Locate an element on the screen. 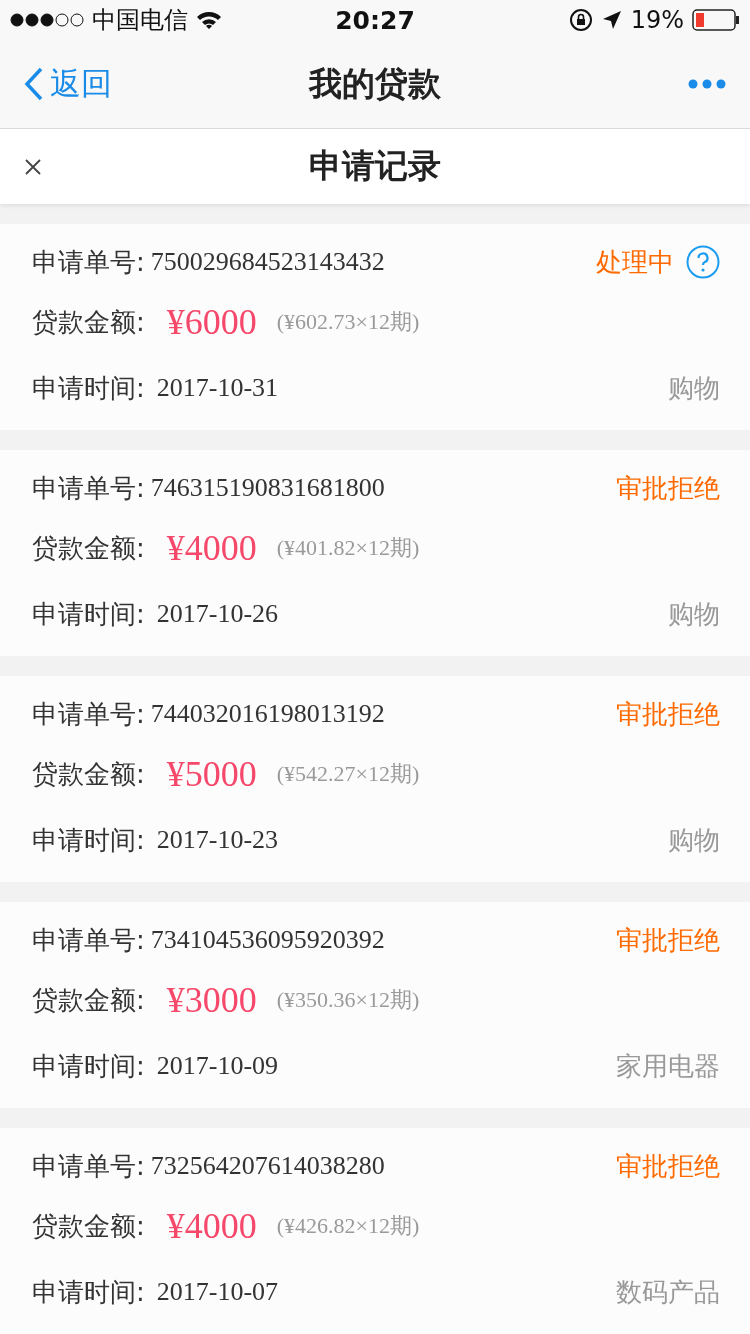  more-icon is located at coordinates (707, 84).